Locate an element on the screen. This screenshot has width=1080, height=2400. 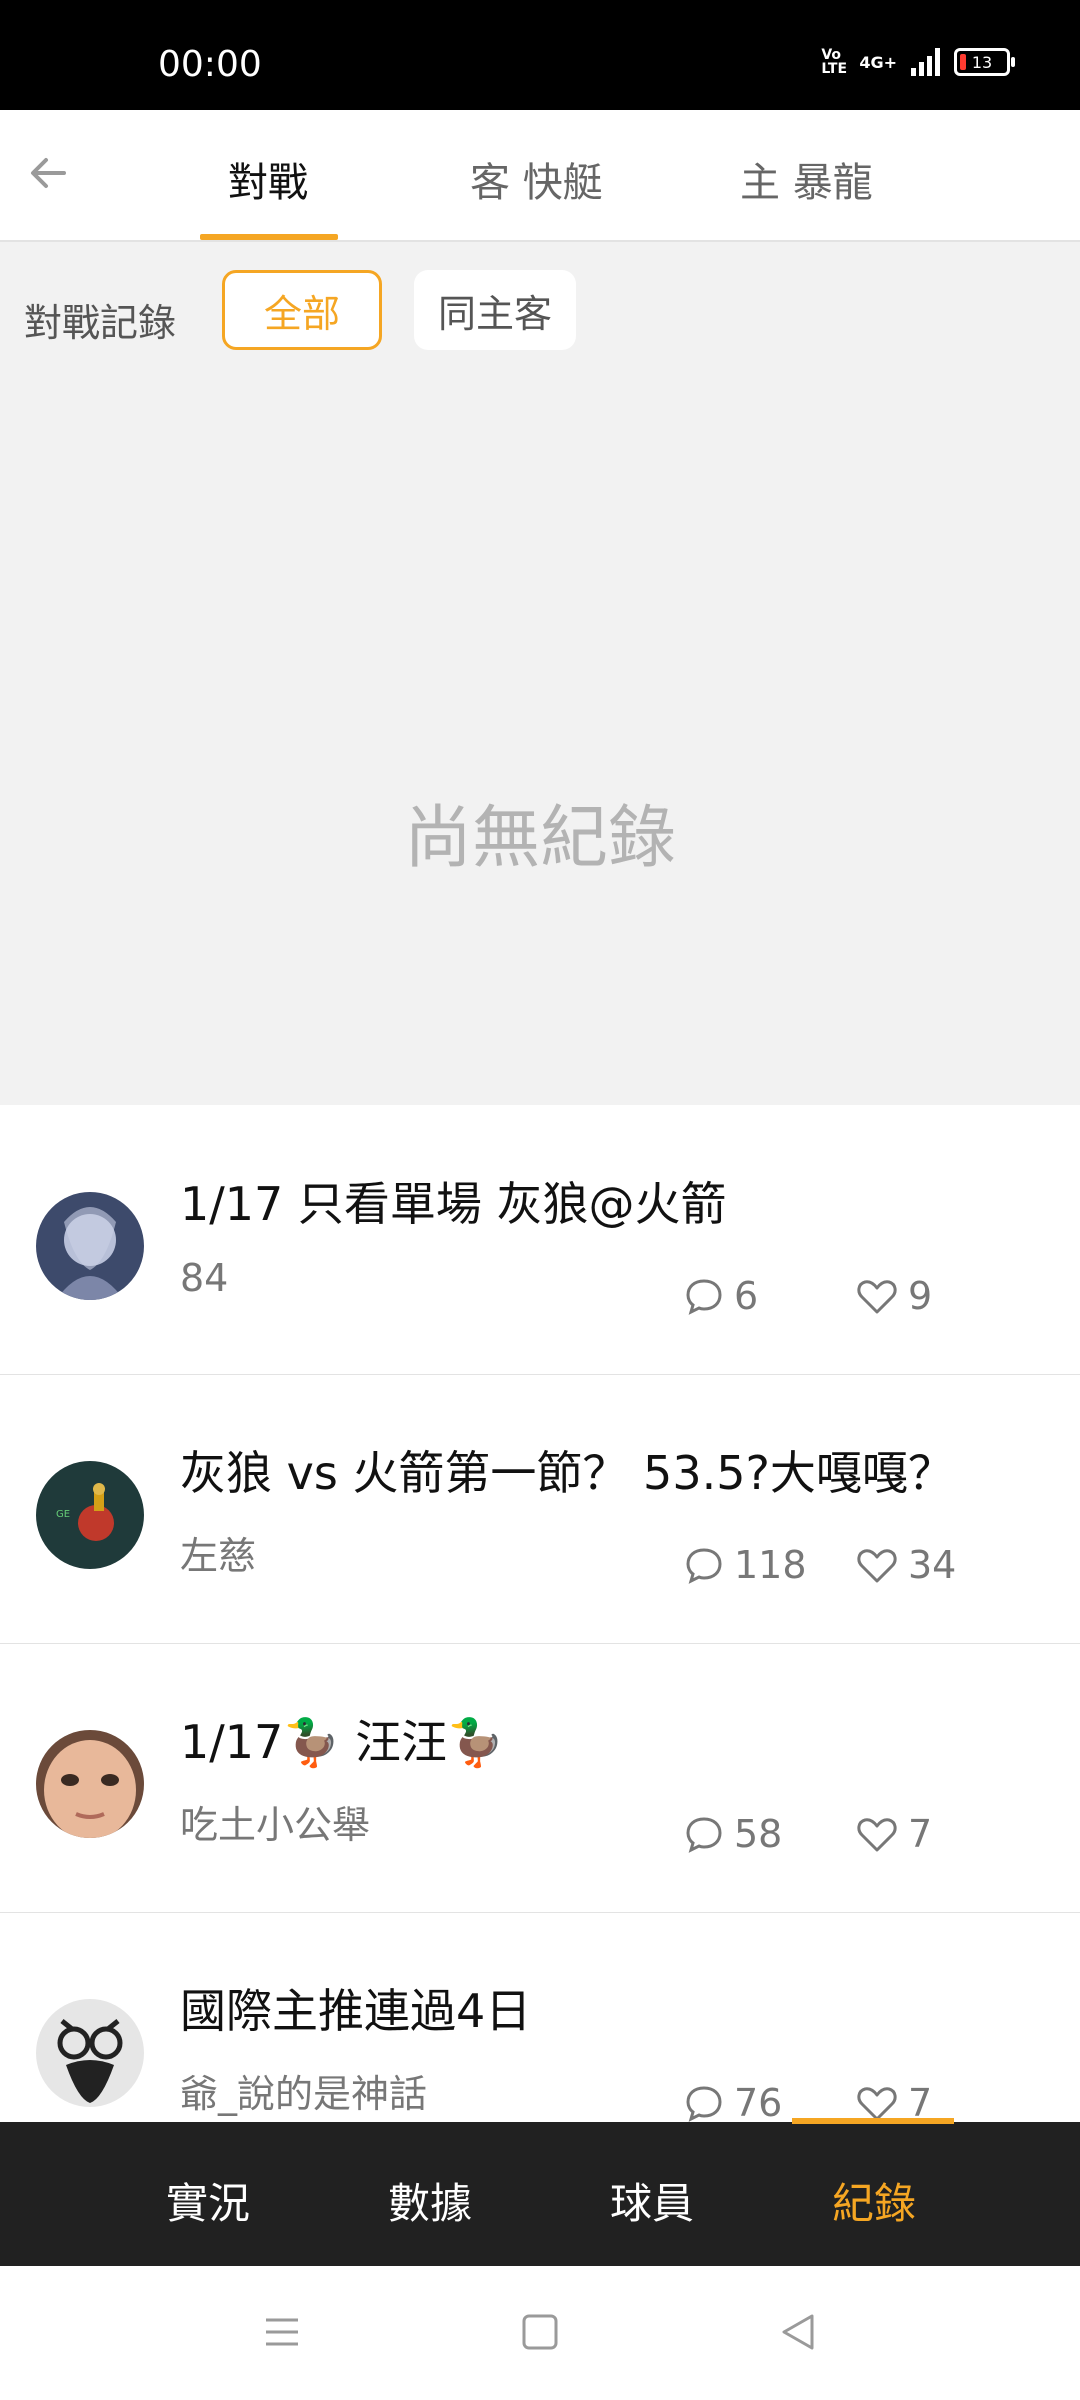
like-count: 34 is located at coordinates (906, 1565).